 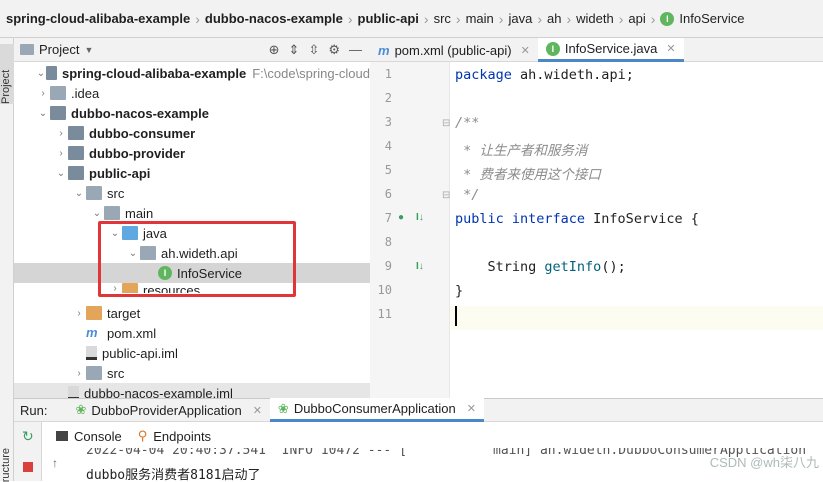 What do you see at coordinates (85, 93) in the screenshot?
I see `tree-node-label: .idea` at bounding box center [85, 93].